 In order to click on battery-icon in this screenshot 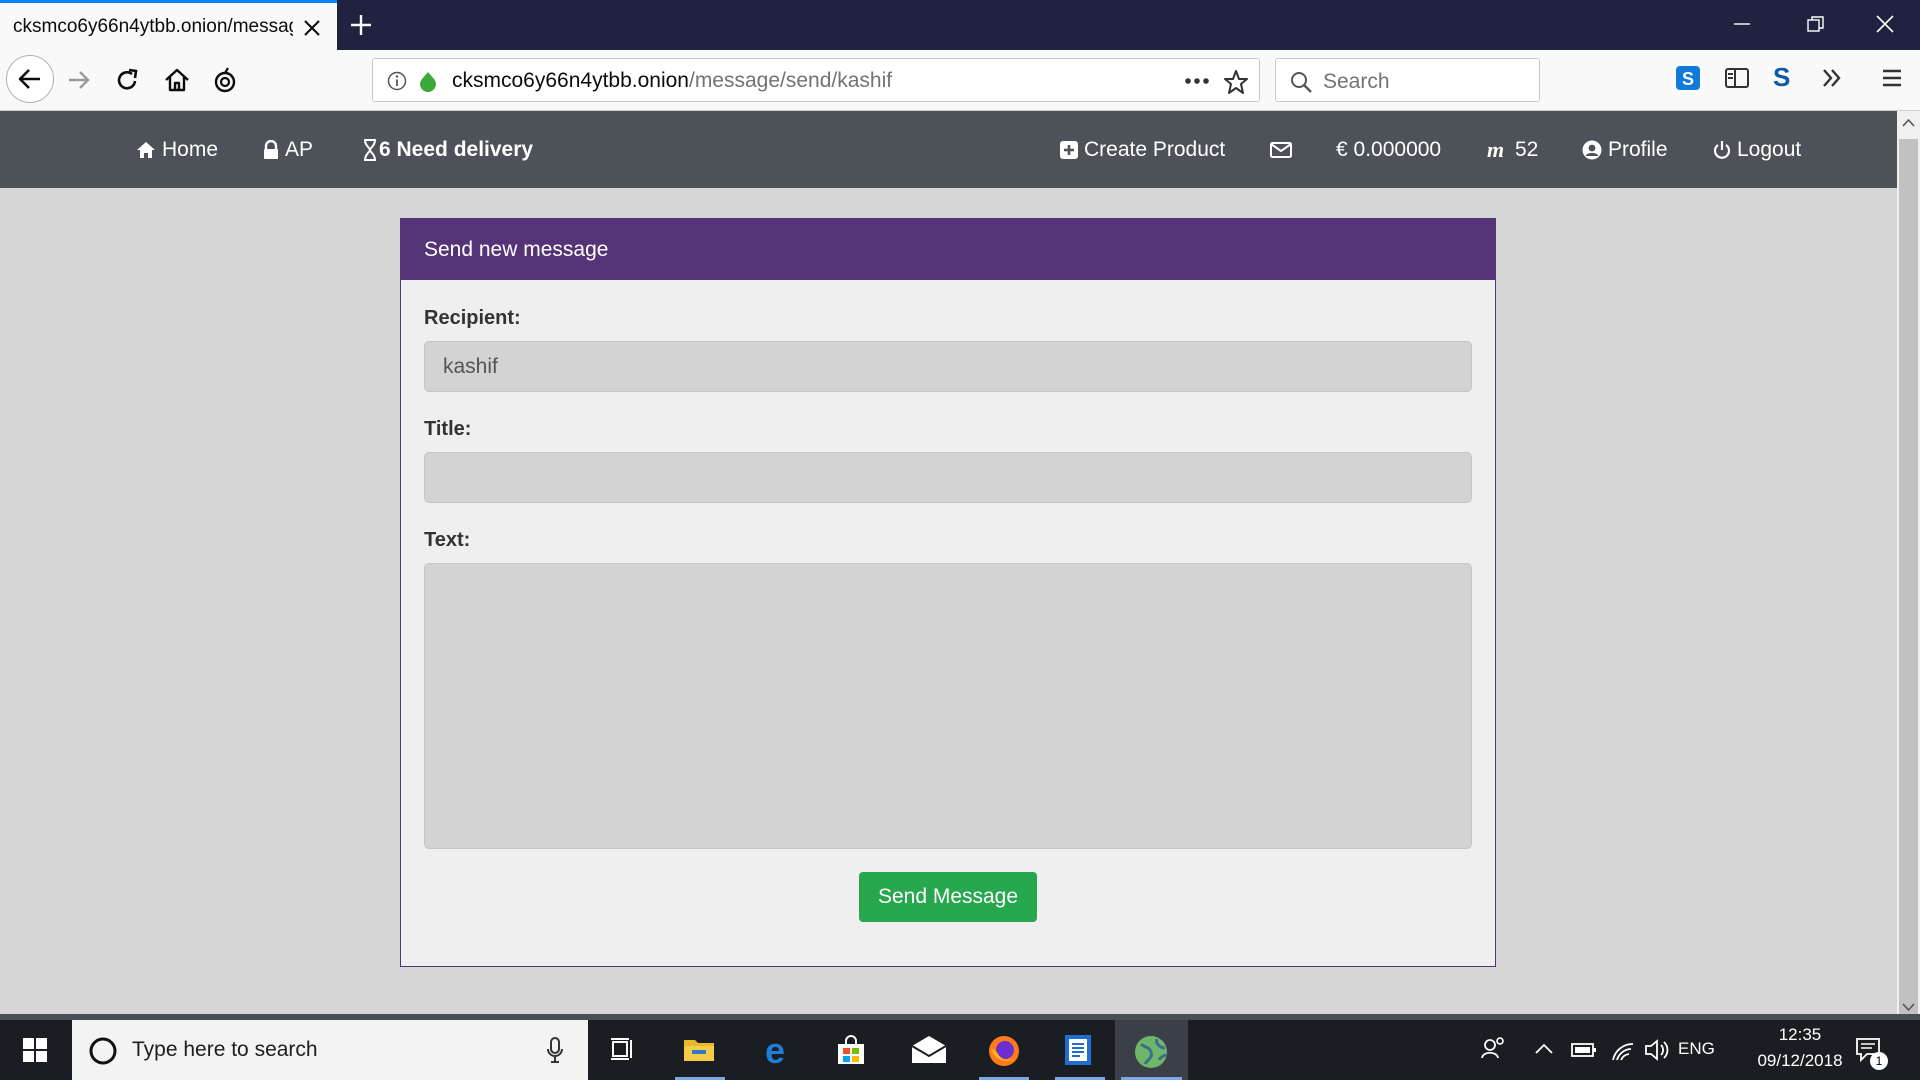, I will do `click(1584, 1050)`.